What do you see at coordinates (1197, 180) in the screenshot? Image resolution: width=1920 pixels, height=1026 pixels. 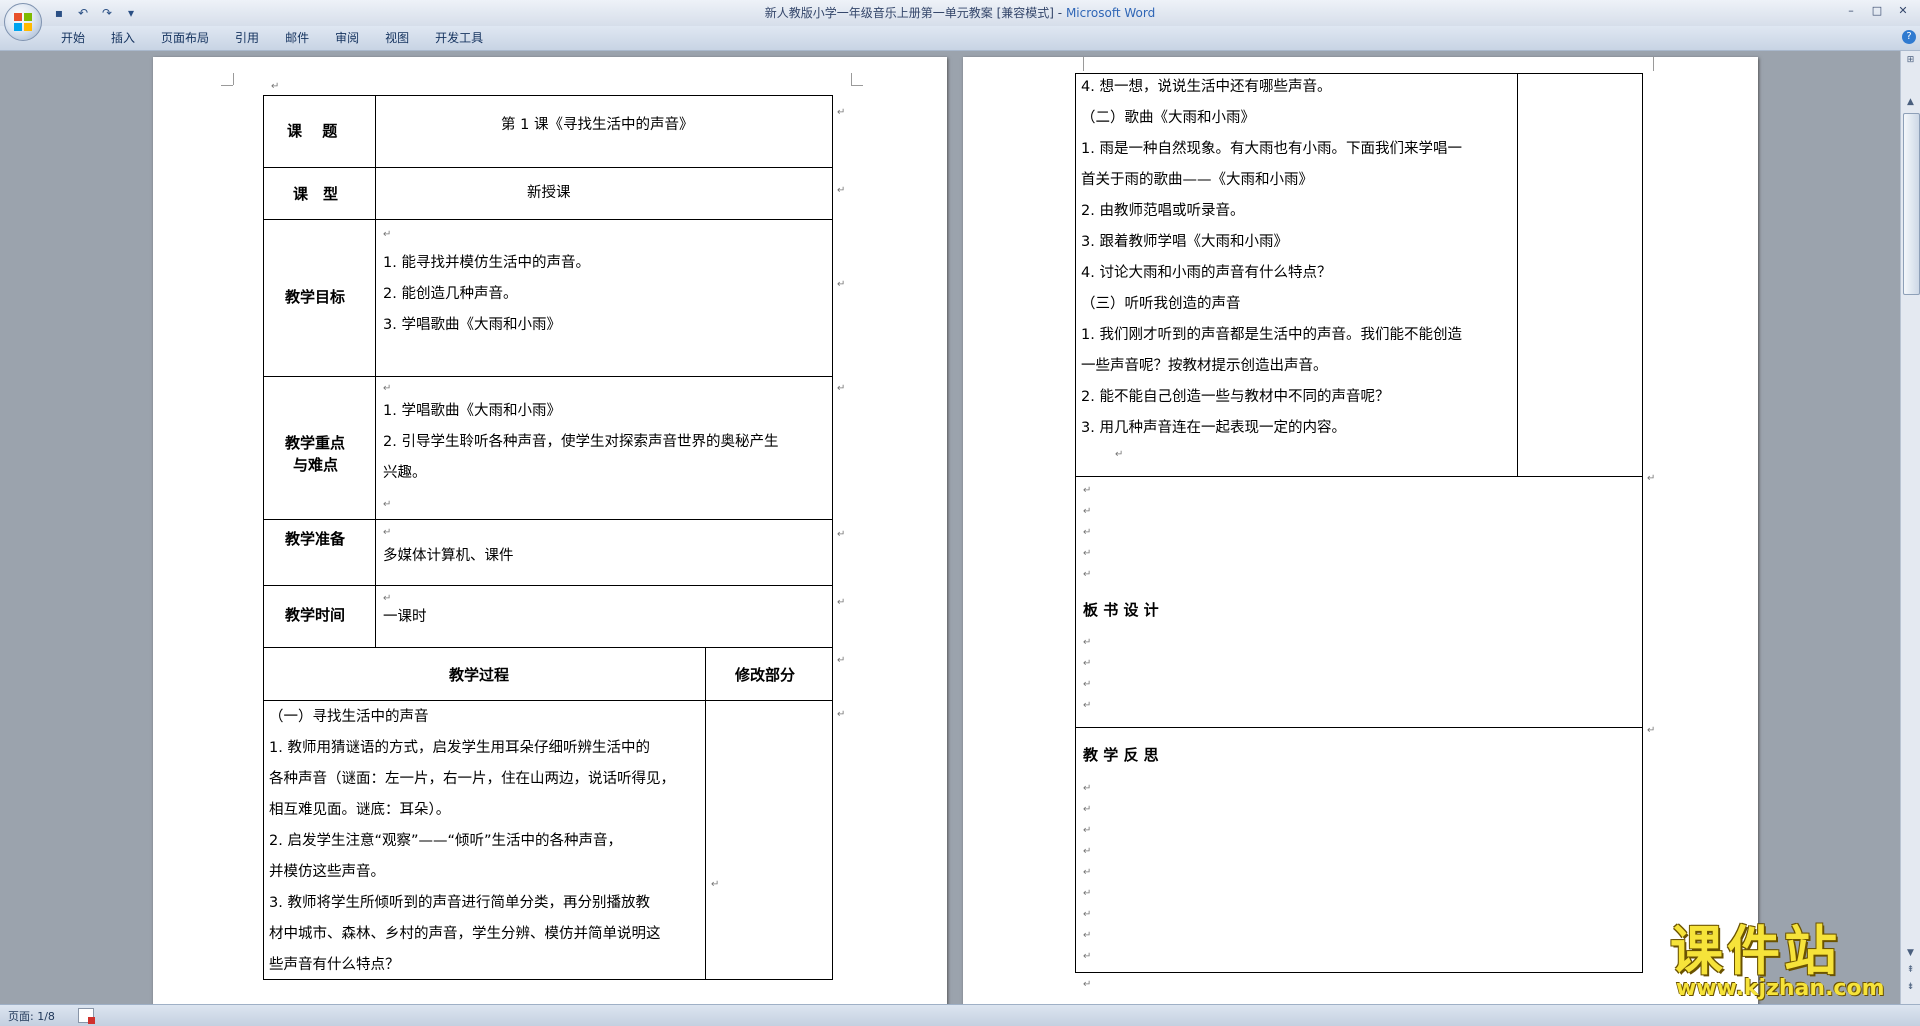 I see `process-line: 首关于雨的歌曲——《大雨和小雨》` at bounding box center [1197, 180].